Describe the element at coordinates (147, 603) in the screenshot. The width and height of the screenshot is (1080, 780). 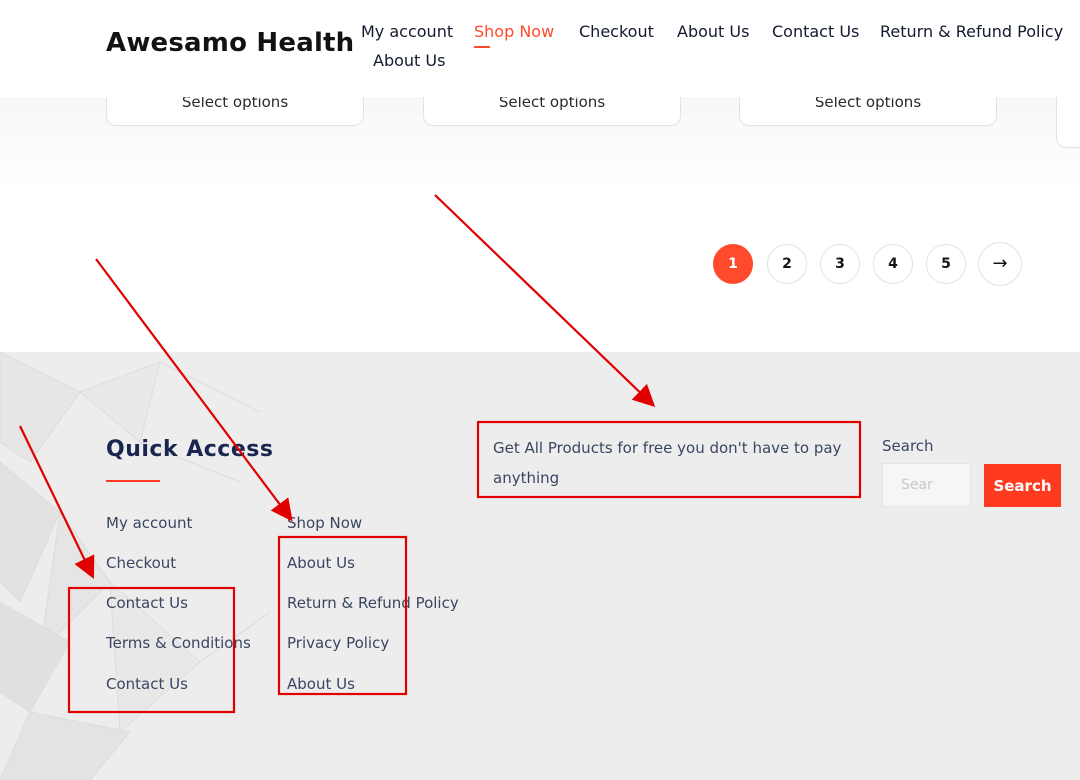
I see `footer-link-contact-us: Contact Us` at that location.